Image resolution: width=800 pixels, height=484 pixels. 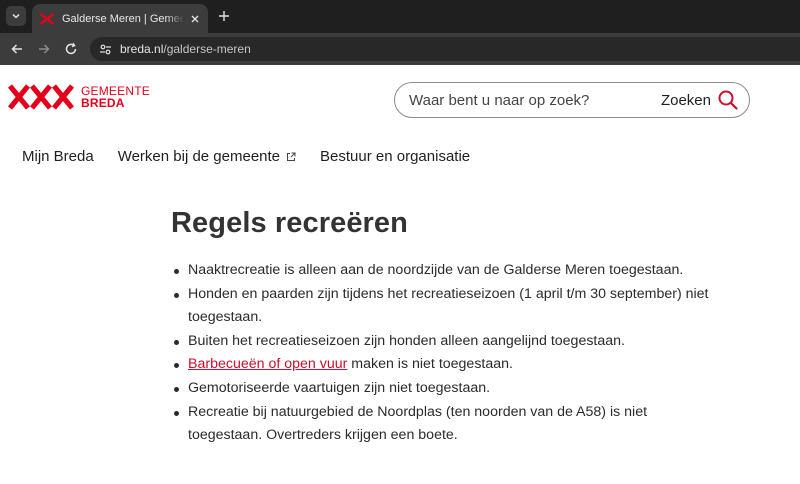 What do you see at coordinates (224, 16) in the screenshot?
I see `new-tab-plus-icon` at bounding box center [224, 16].